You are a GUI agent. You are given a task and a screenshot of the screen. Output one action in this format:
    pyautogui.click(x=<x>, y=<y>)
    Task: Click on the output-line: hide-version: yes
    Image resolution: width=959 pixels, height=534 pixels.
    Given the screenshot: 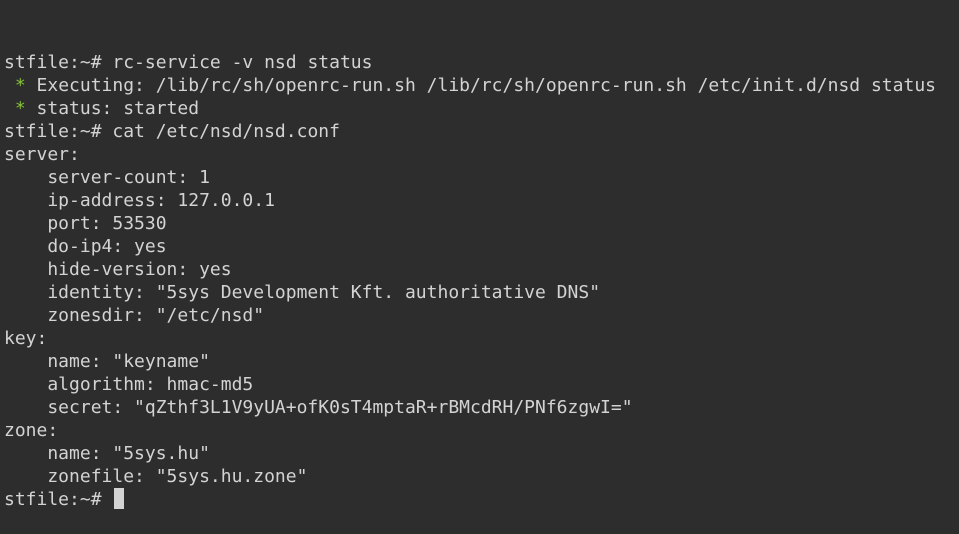 What is the action you would take?
    pyautogui.click(x=118, y=269)
    